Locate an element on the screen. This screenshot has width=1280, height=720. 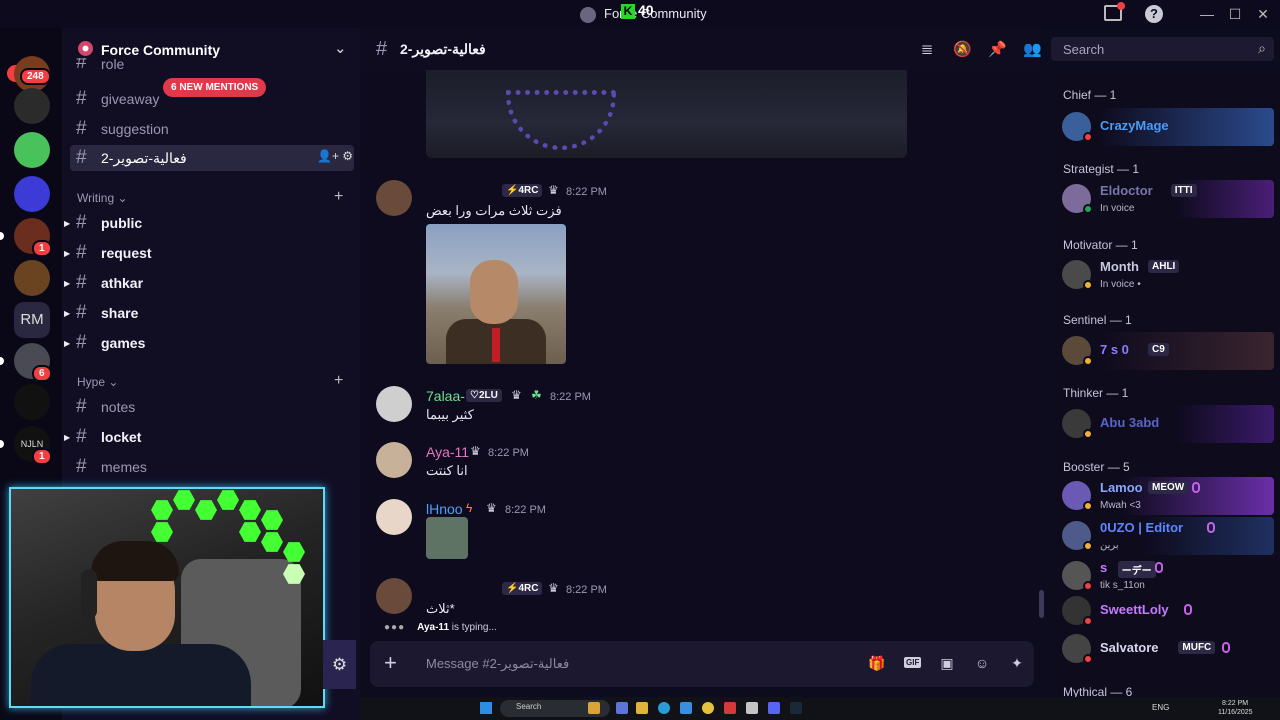
language-indicator: ENG is located at coordinates (1160, 707).